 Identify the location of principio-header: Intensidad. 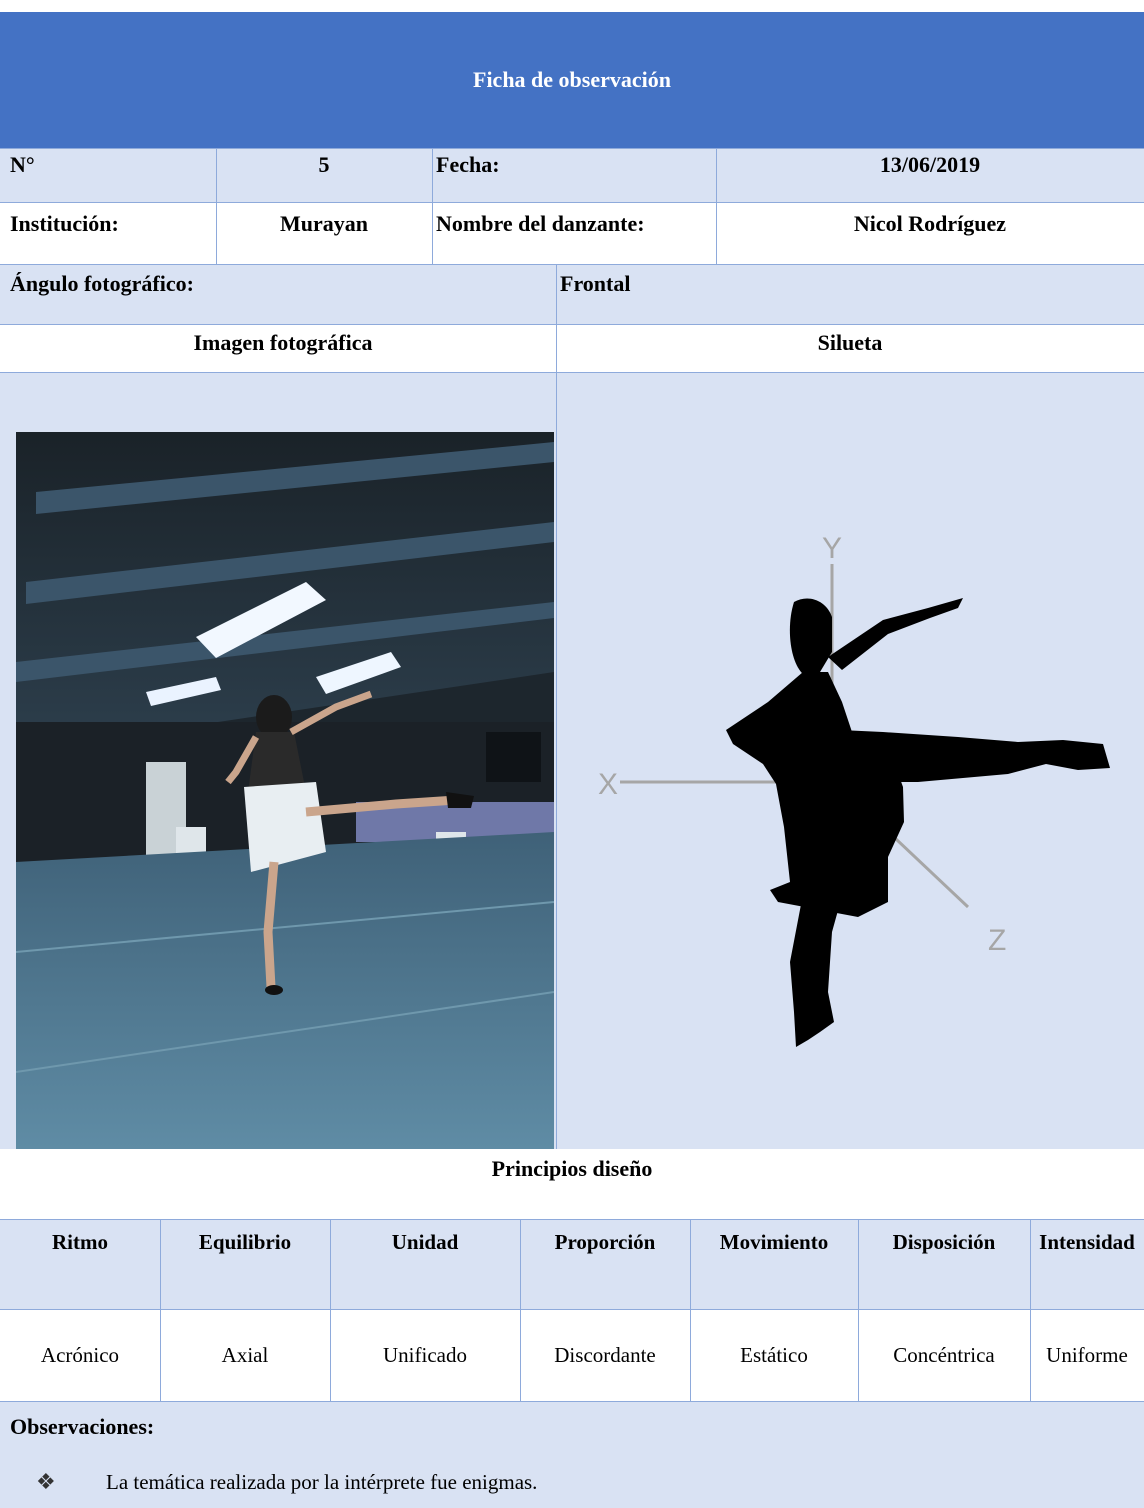
(1087, 1241).